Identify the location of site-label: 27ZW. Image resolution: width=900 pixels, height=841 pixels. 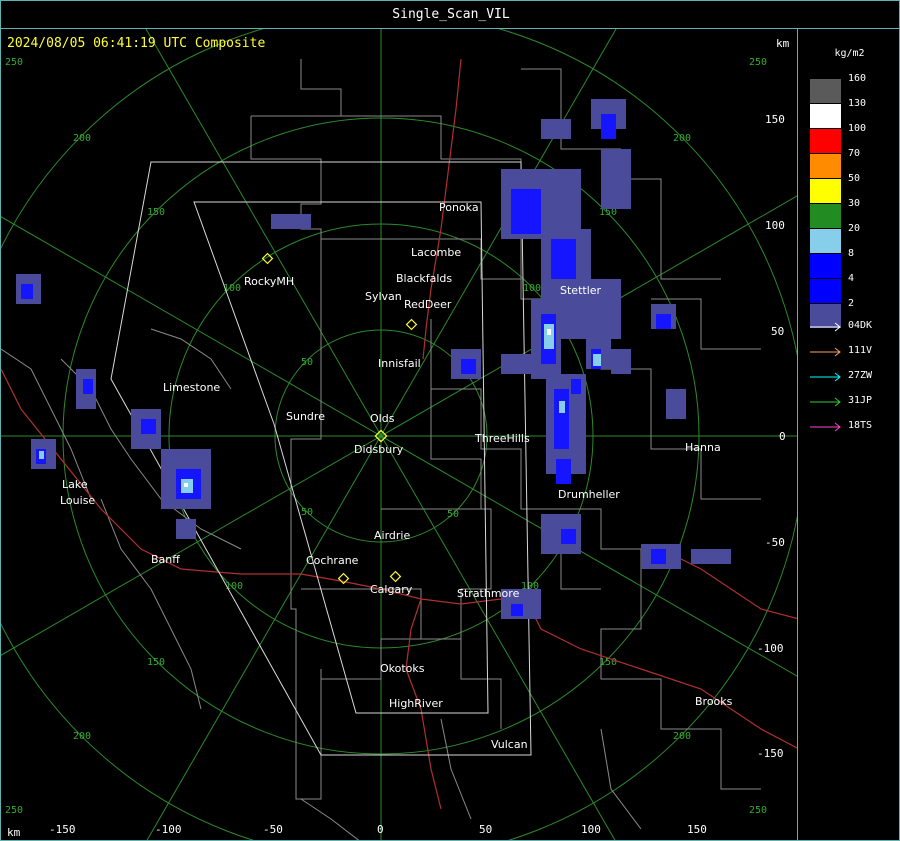
(860, 375).